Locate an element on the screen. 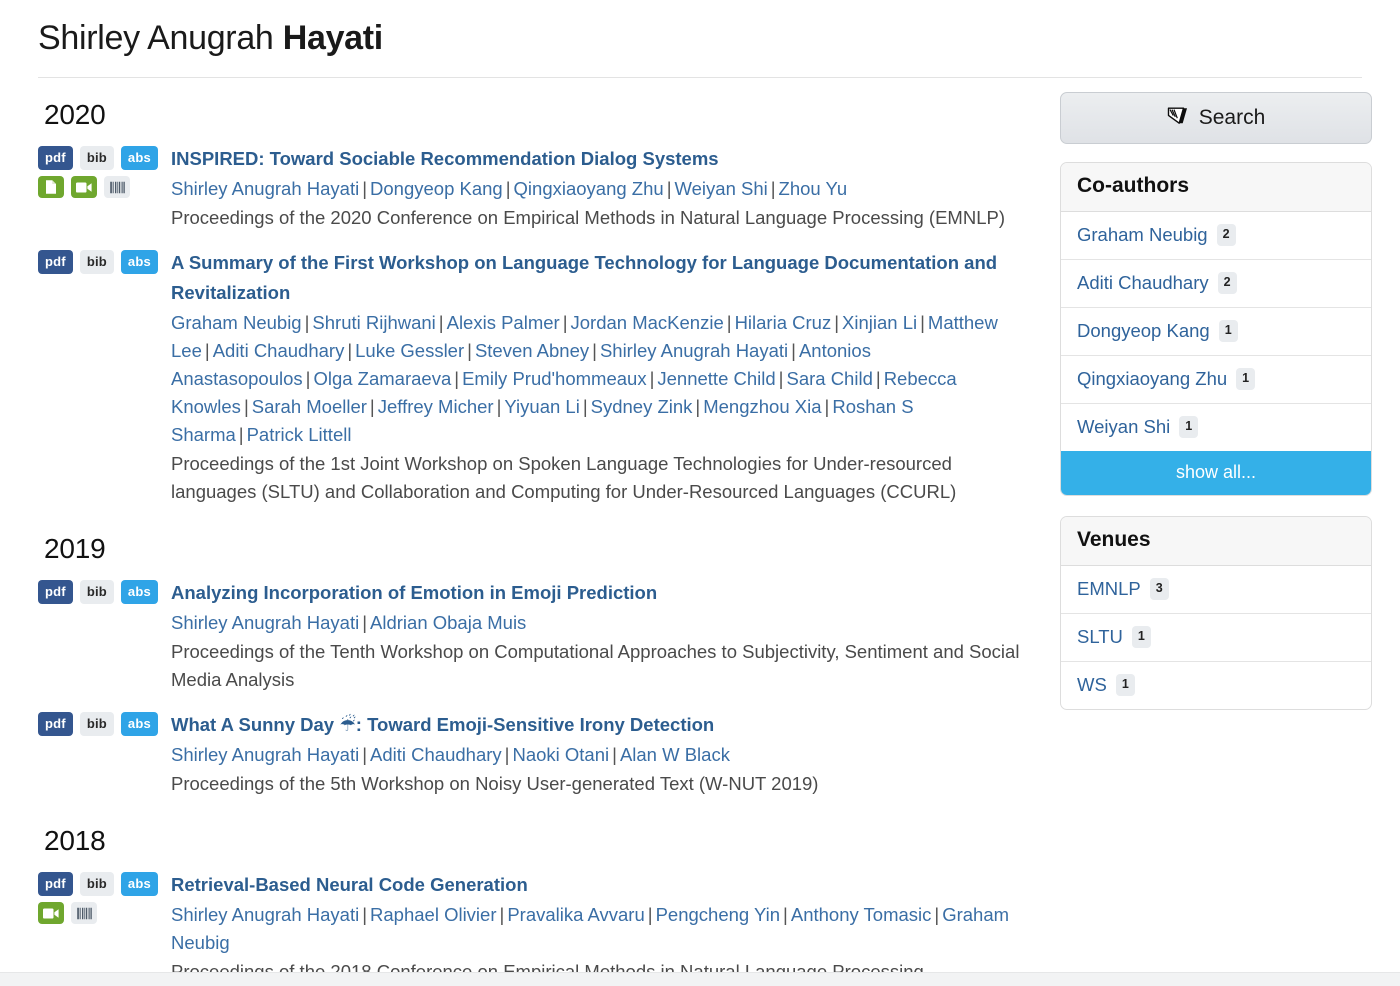 The image size is (1400, 986). author-link: Emily Prud'hommeaux is located at coordinates (554, 378).